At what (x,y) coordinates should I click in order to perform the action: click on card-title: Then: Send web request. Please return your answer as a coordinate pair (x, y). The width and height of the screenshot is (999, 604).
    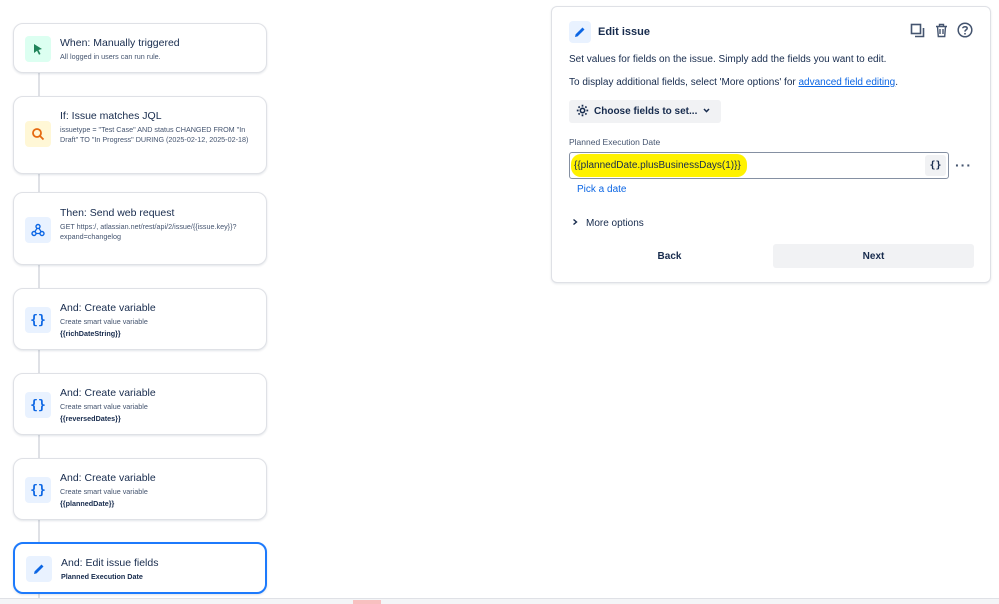
    Looking at the image, I should click on (117, 213).